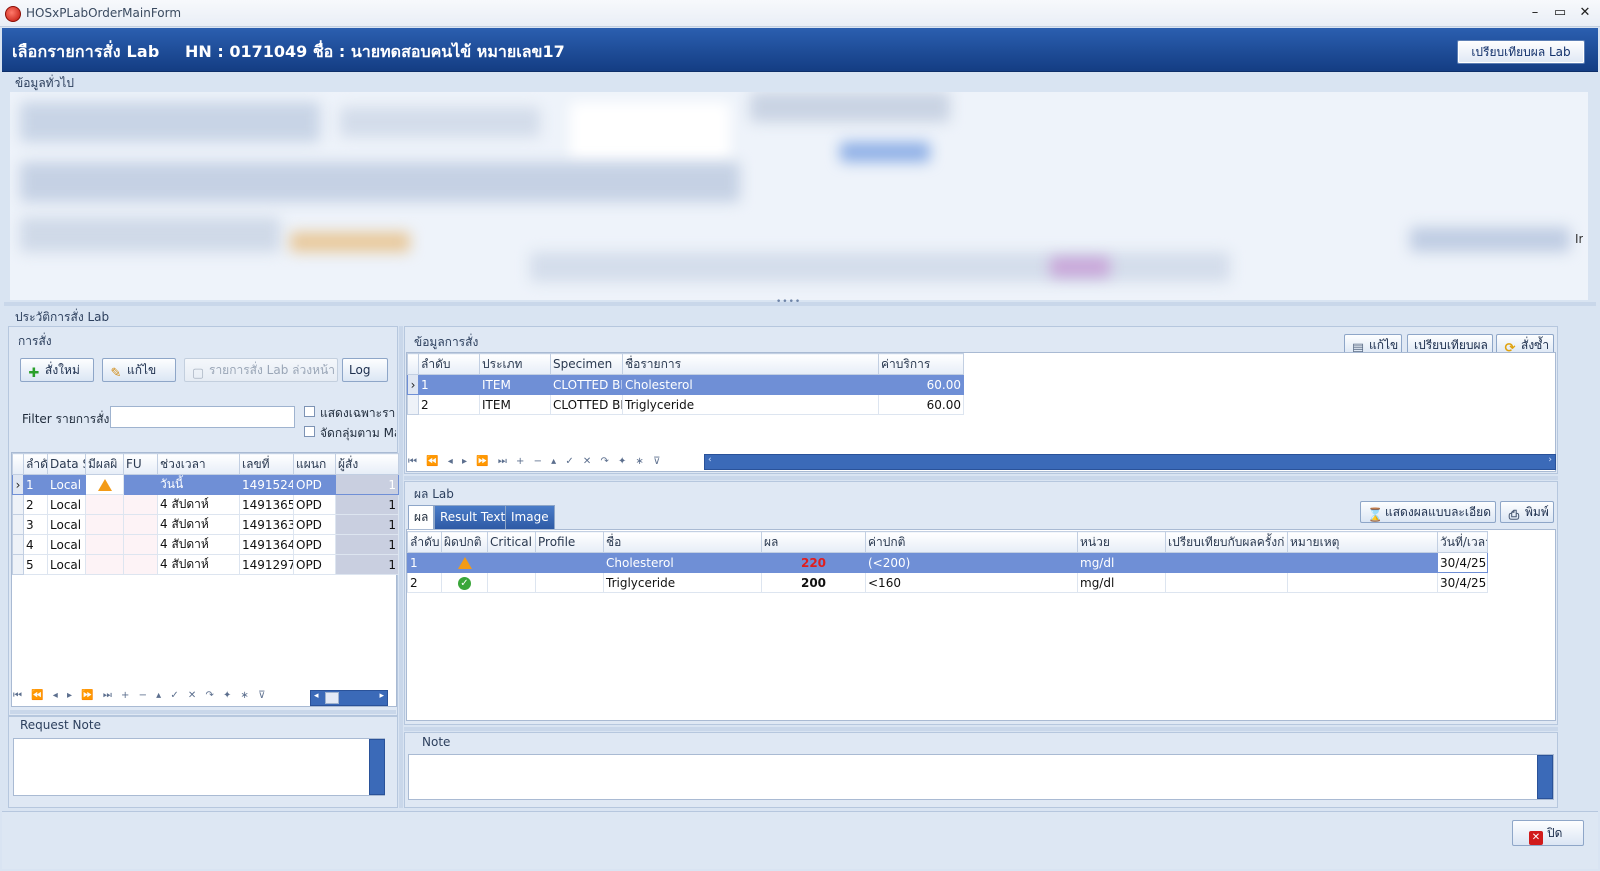  Describe the element at coordinates (205, 484) in the screenshot. I see `table-row: › 1 Local วันนี้ 1491524 OPD 1` at that location.